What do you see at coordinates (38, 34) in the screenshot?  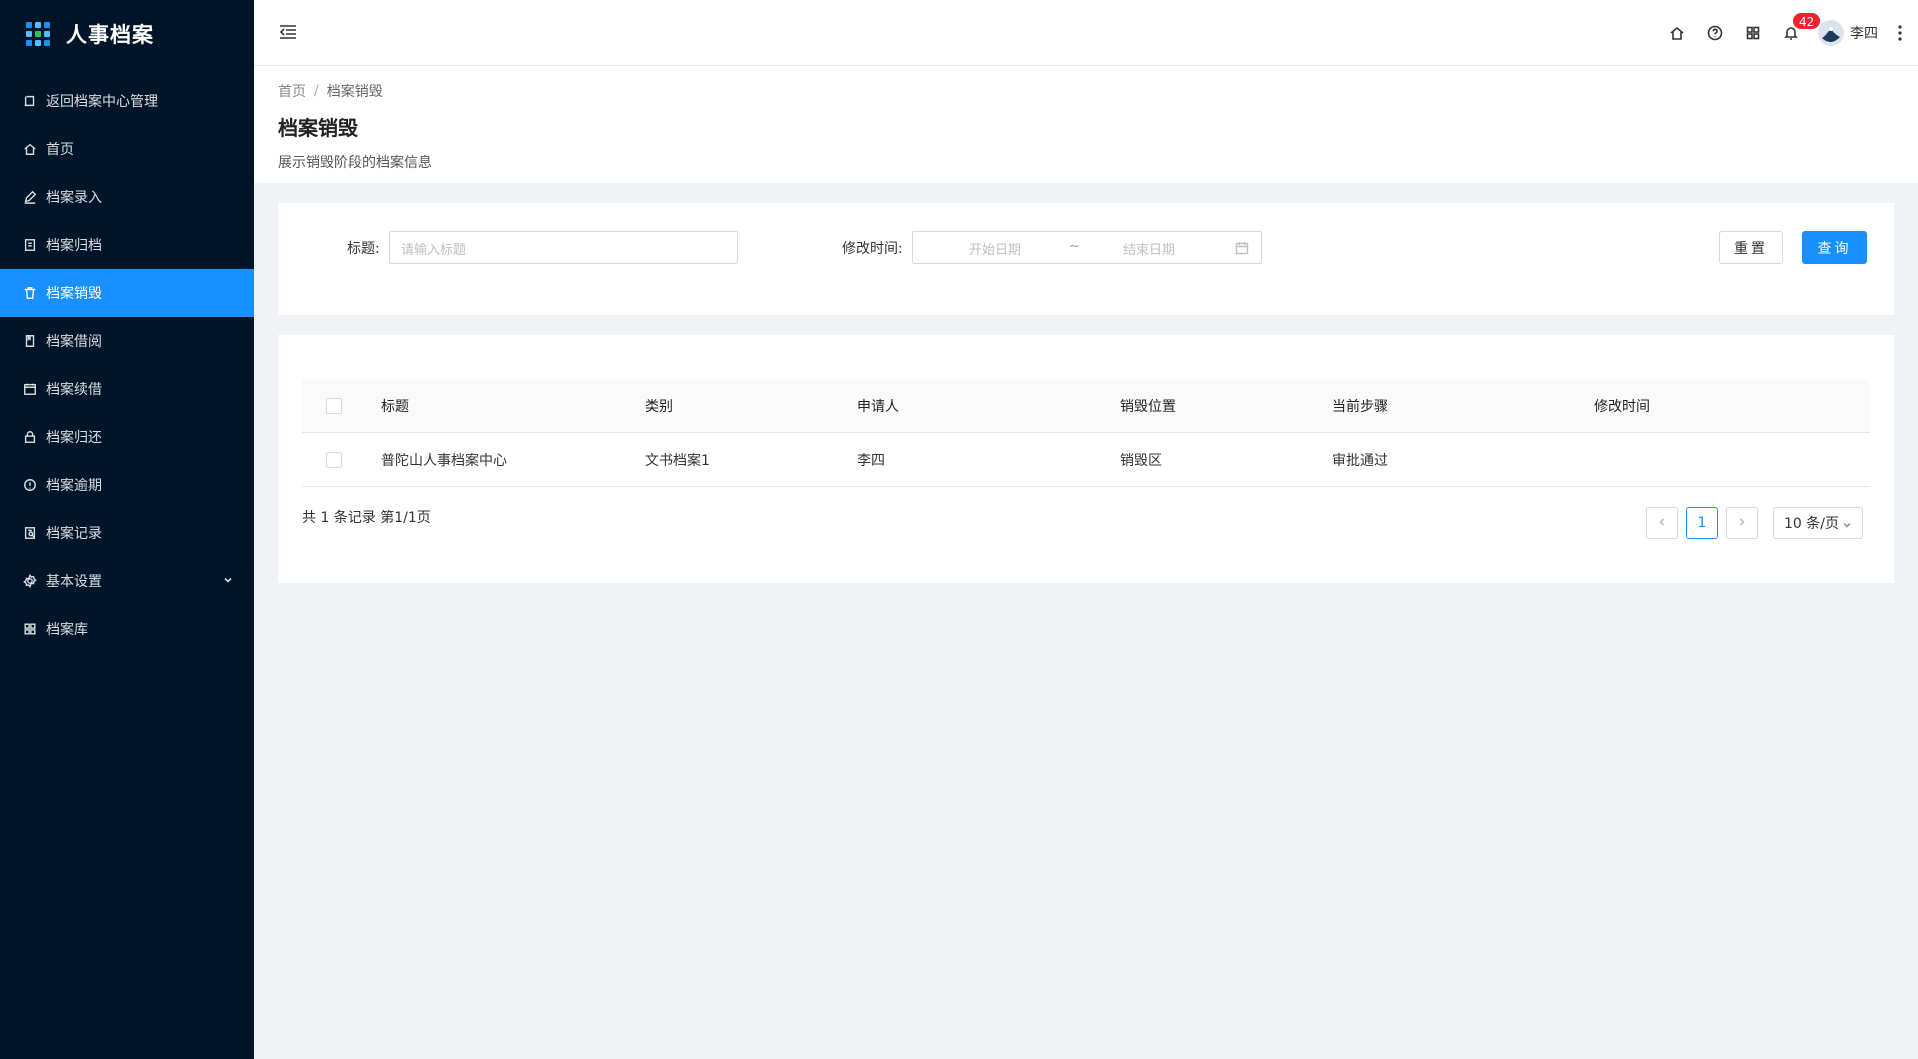 I see `apps-grid-icon` at bounding box center [38, 34].